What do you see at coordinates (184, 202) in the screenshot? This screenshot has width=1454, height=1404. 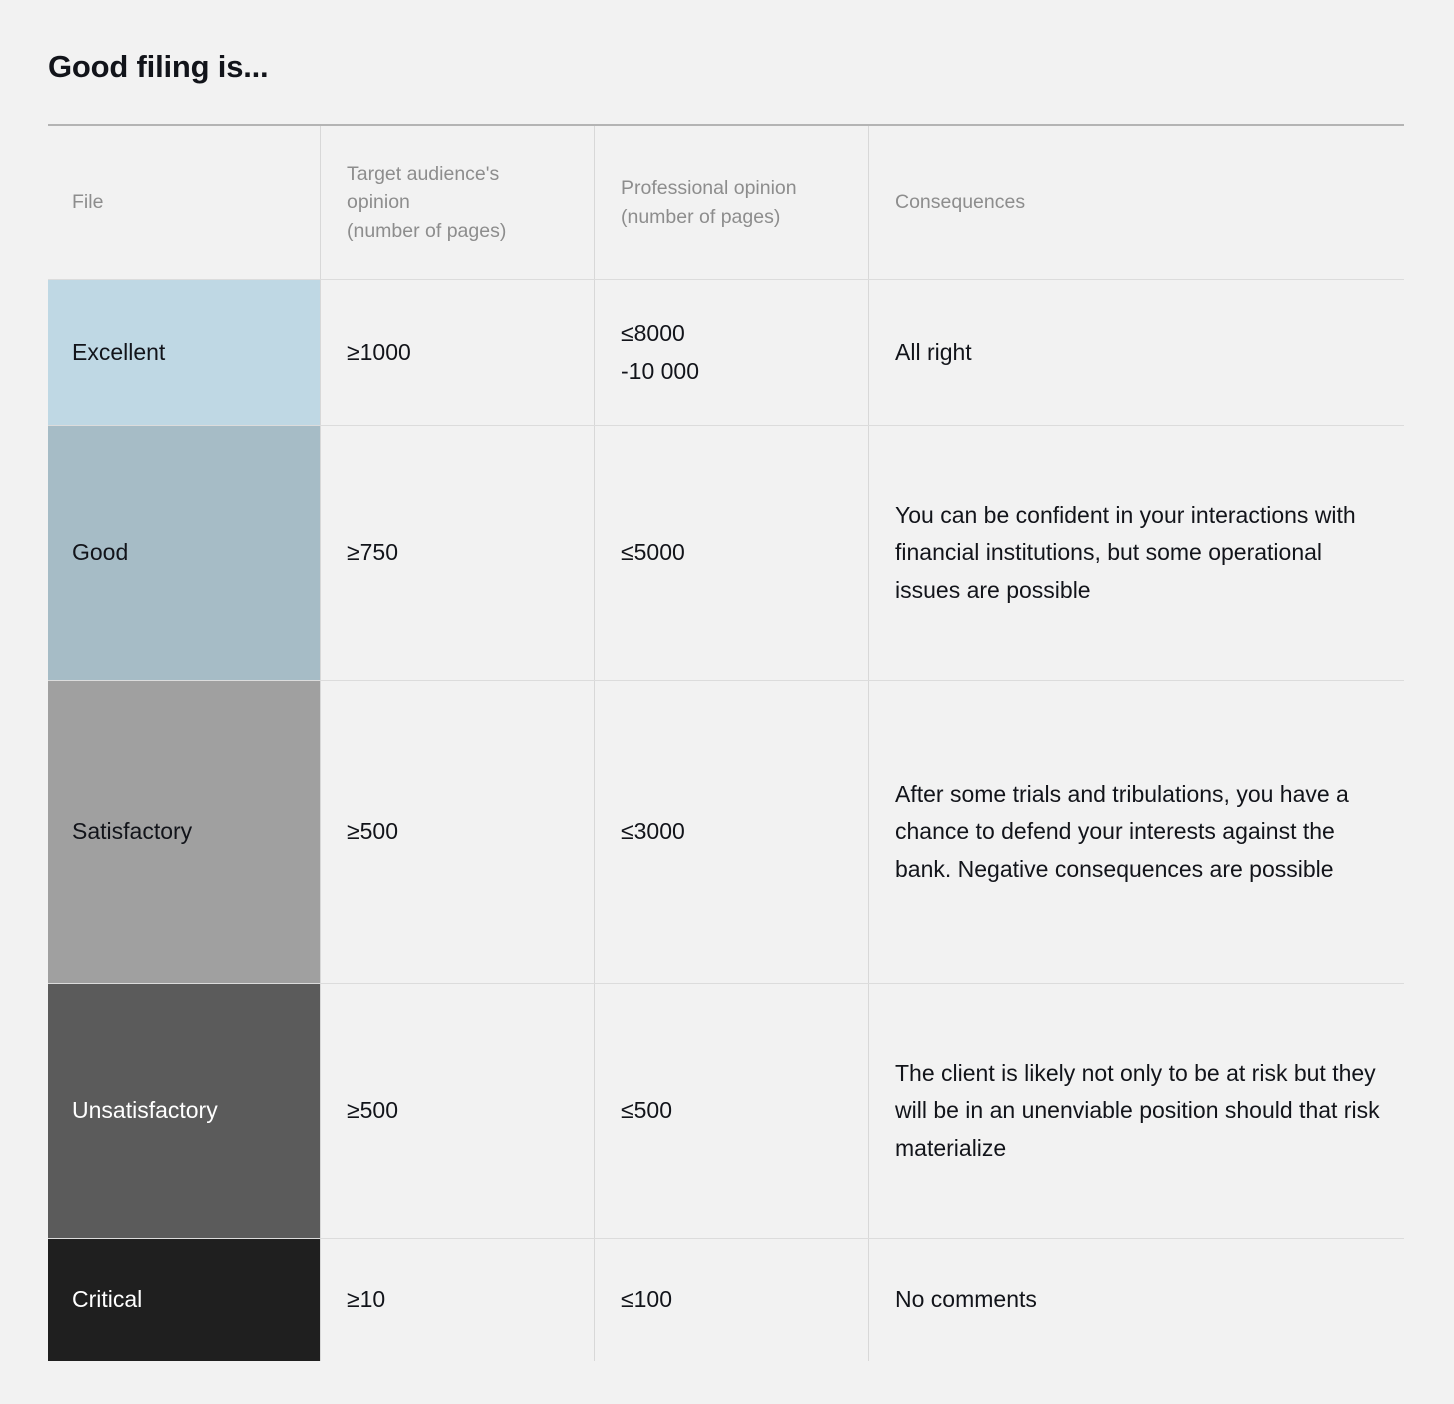 I see `column-header-file: File` at bounding box center [184, 202].